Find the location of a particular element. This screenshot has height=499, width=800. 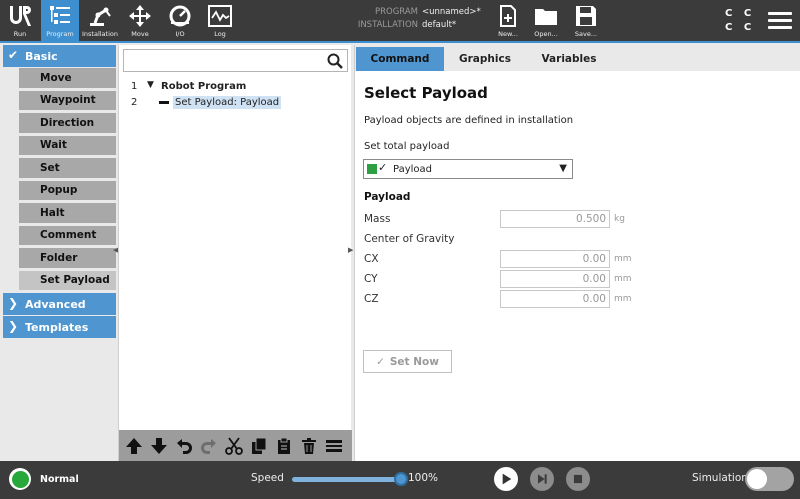

set-now-label: Set Now is located at coordinates (414, 361).